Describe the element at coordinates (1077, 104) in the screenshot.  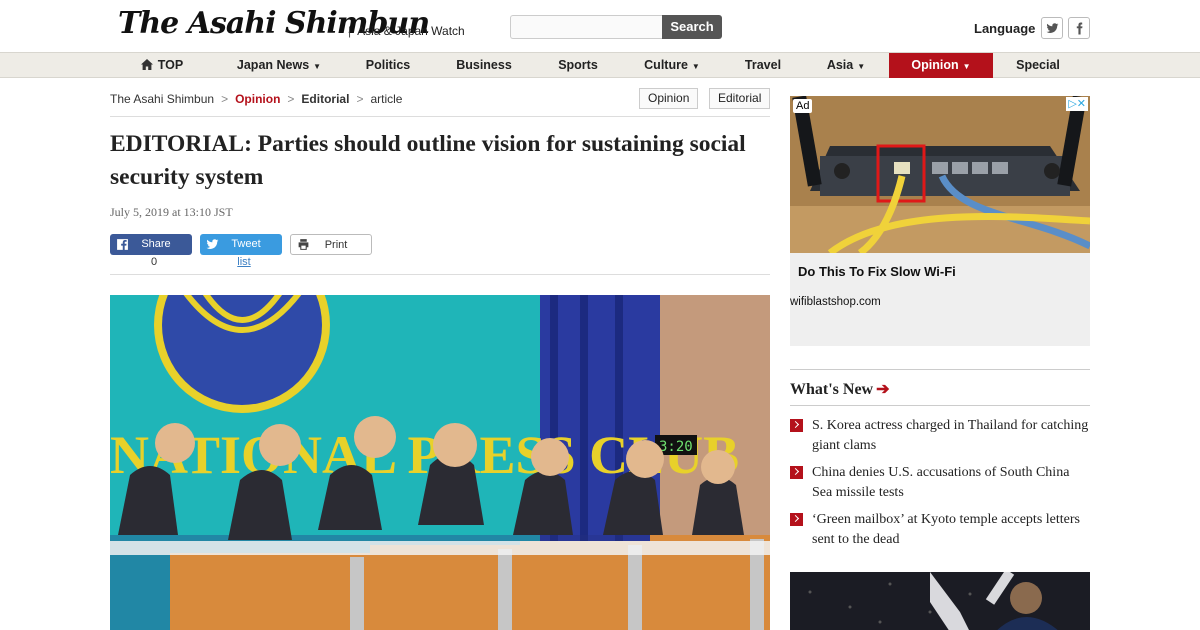
I see `ad-choices-icon: ▷✕` at that location.